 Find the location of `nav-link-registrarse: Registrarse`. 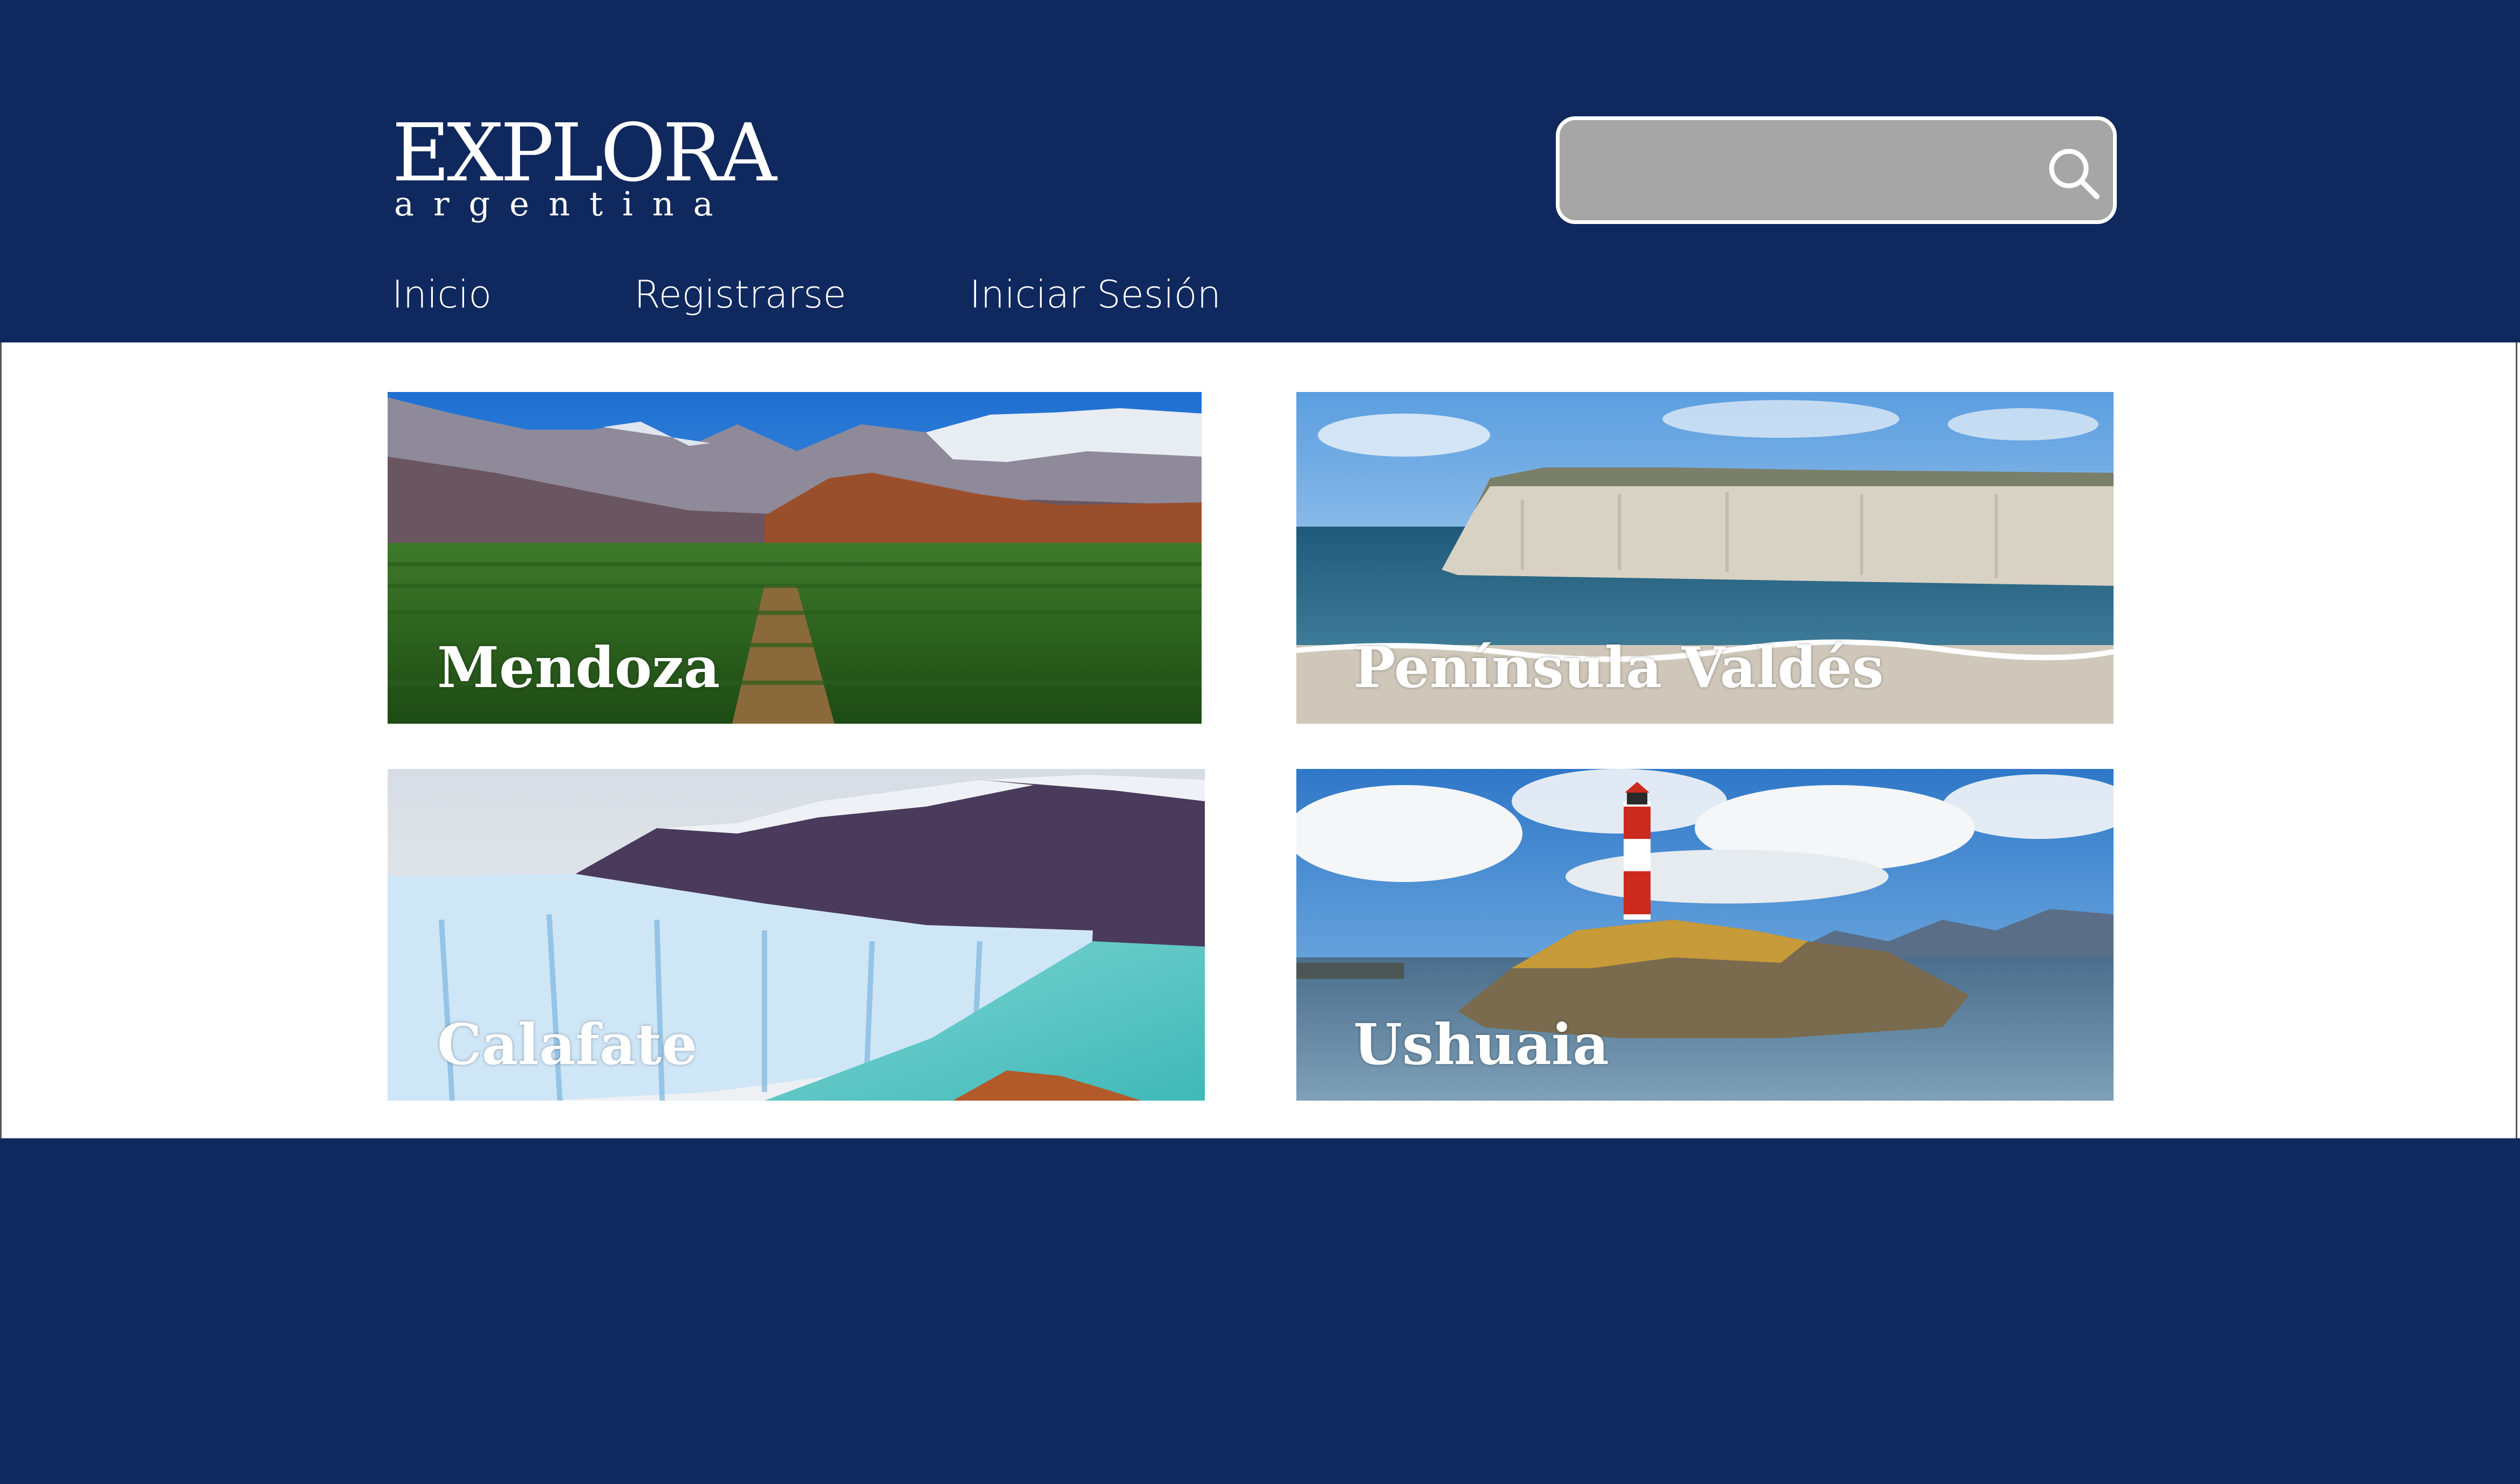

nav-link-registrarse: Registrarse is located at coordinates (740, 294).